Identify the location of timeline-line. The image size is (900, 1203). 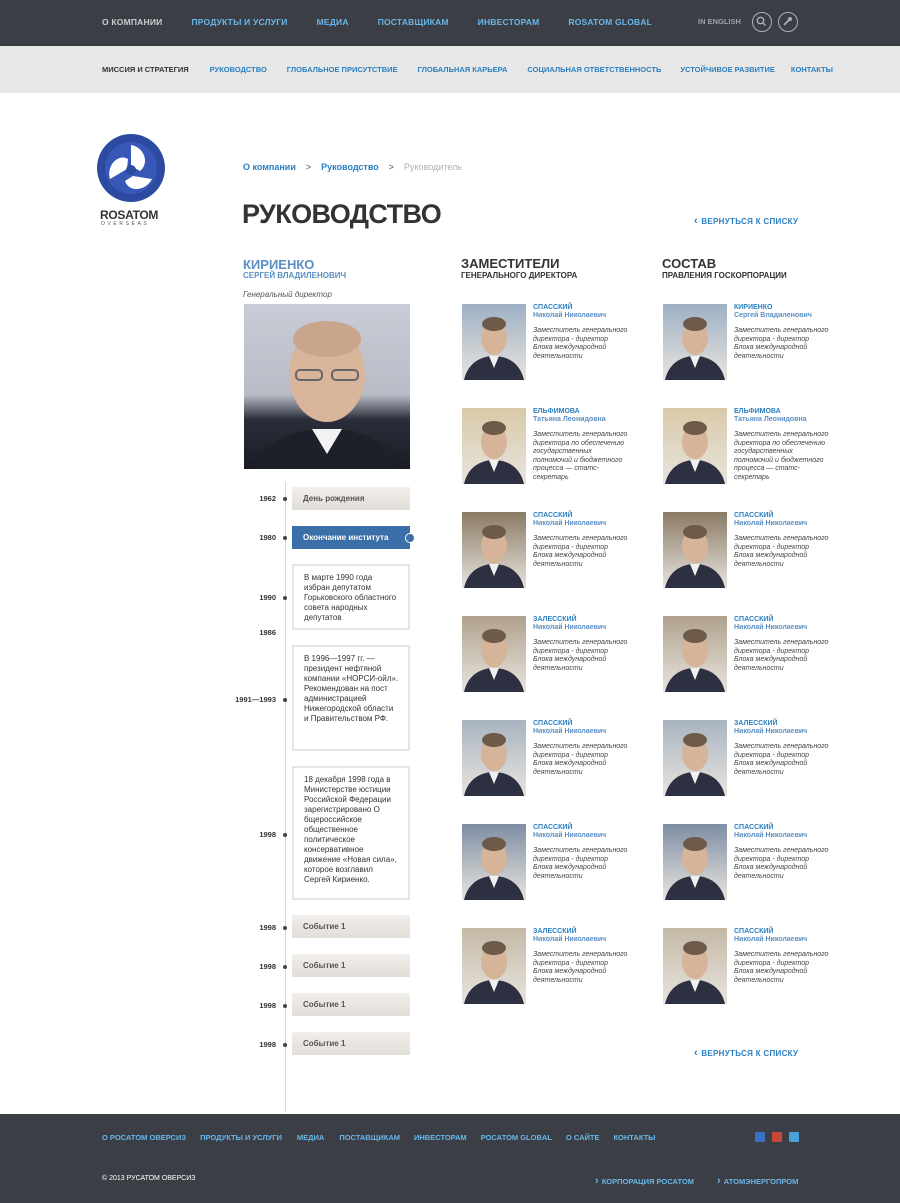
(285, 797).